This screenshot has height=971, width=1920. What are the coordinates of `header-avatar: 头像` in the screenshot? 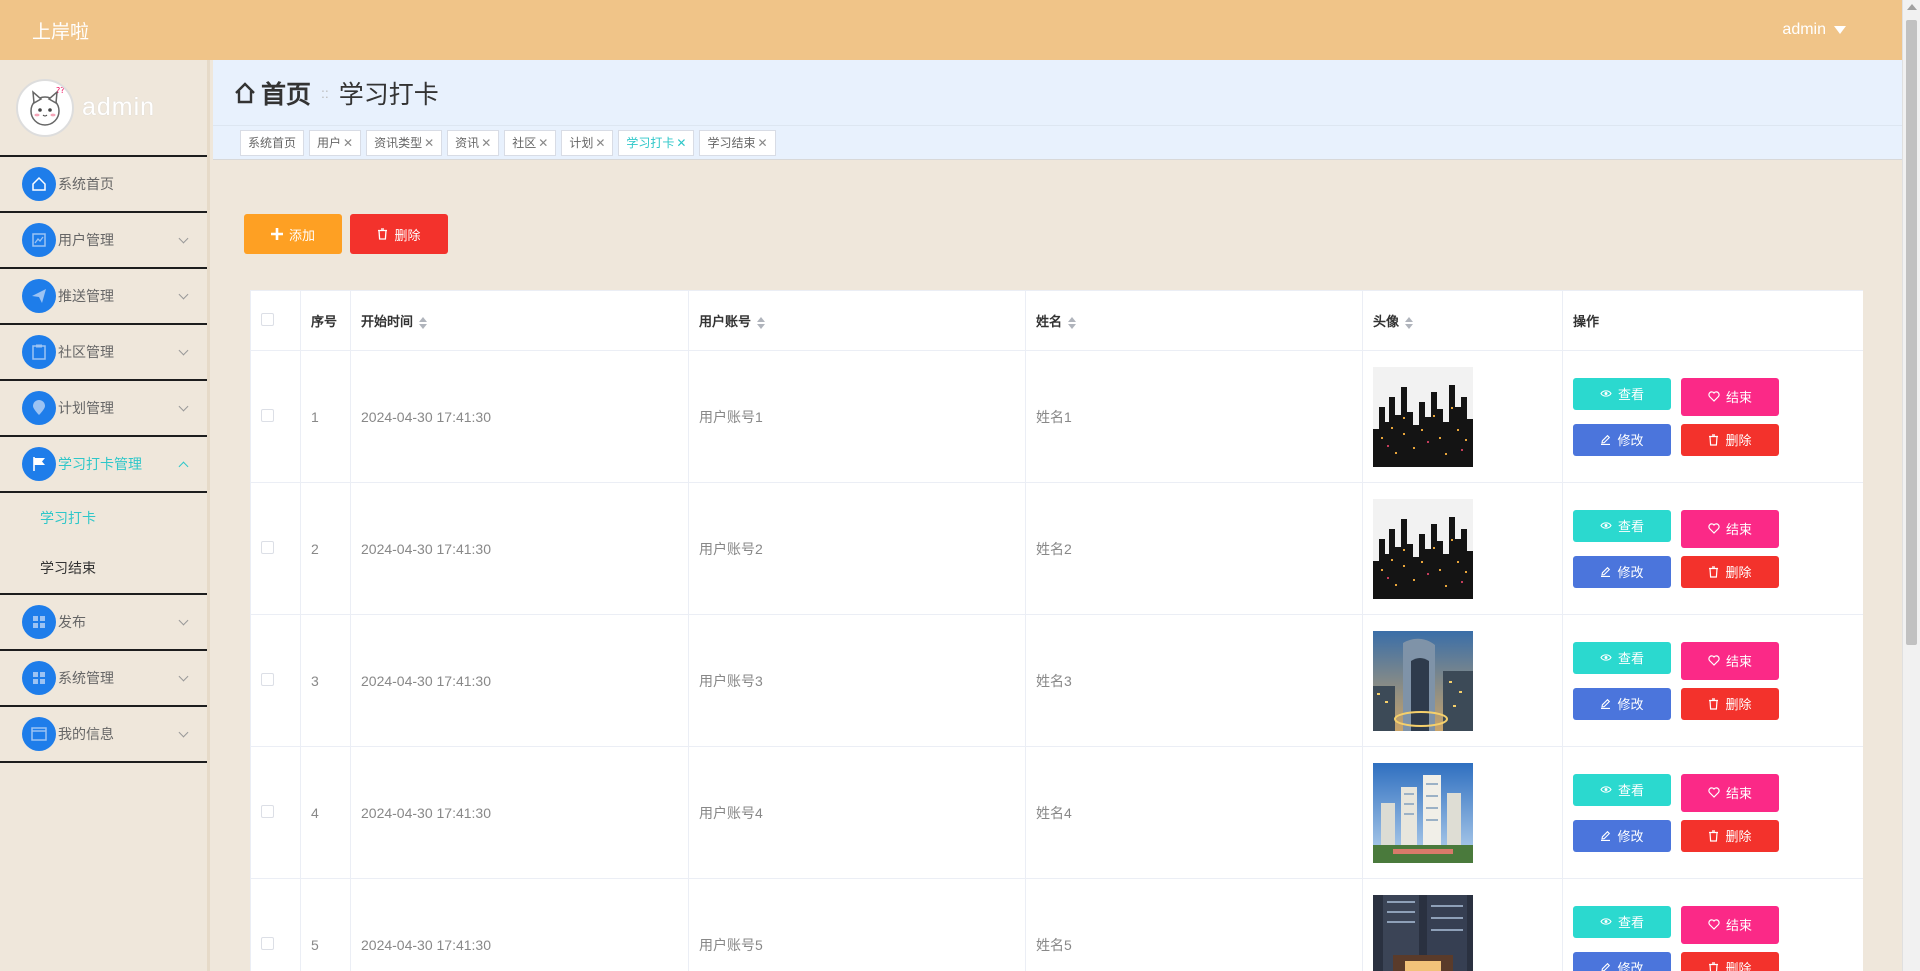 It's located at (1462, 320).